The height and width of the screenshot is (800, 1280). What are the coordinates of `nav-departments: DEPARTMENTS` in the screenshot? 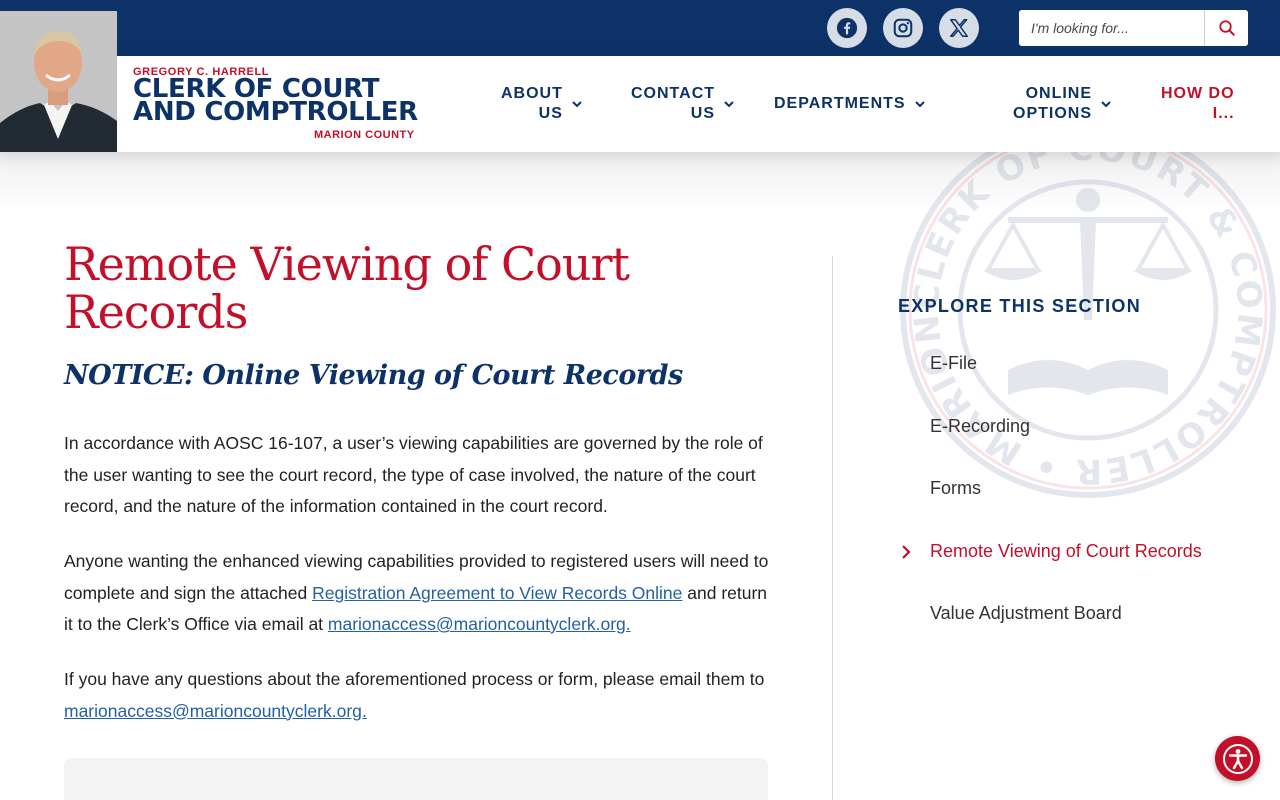 It's located at (850, 104).